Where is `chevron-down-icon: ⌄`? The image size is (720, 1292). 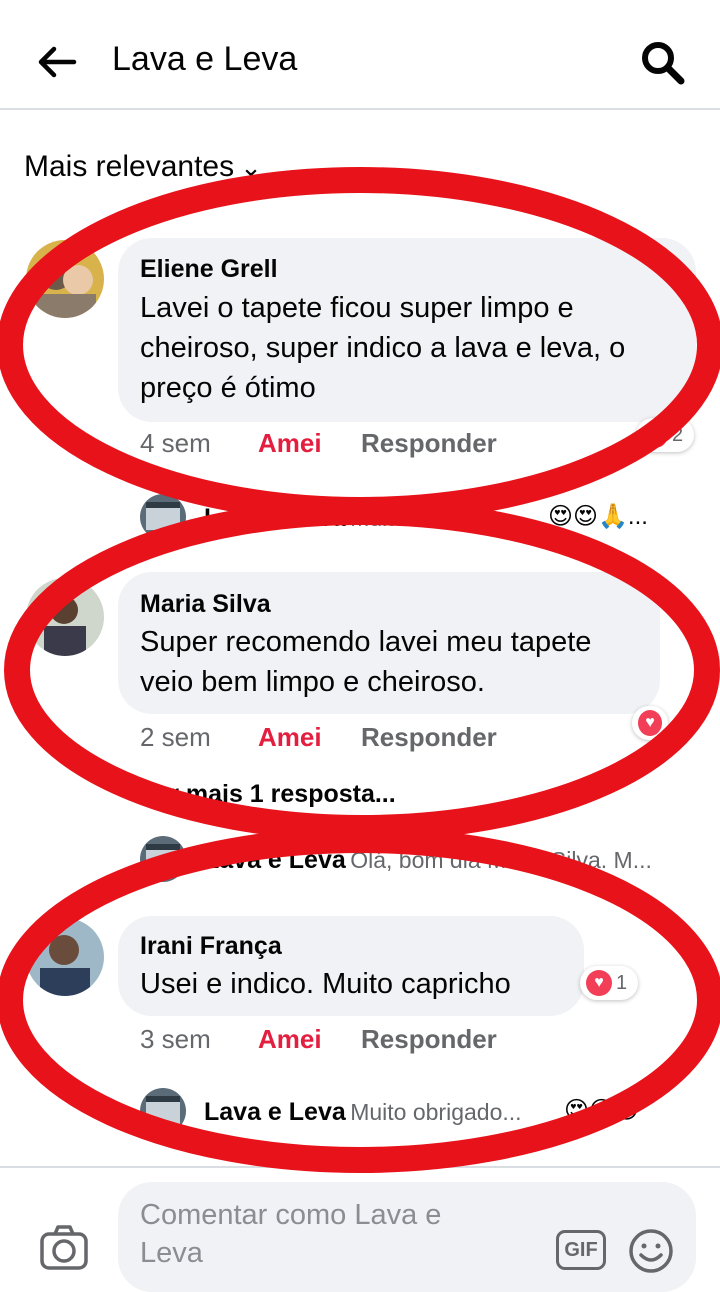
chevron-down-icon: ⌄ is located at coordinates (251, 167).